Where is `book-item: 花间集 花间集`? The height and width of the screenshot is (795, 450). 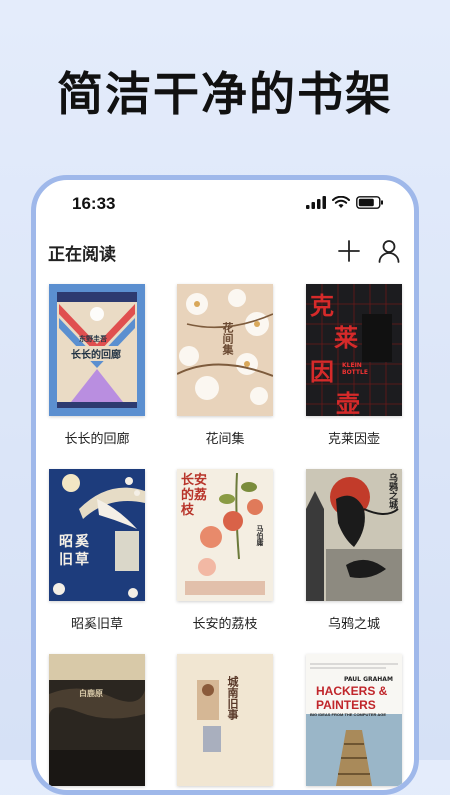 book-item: 花间集 花间集 is located at coordinates (225, 365).